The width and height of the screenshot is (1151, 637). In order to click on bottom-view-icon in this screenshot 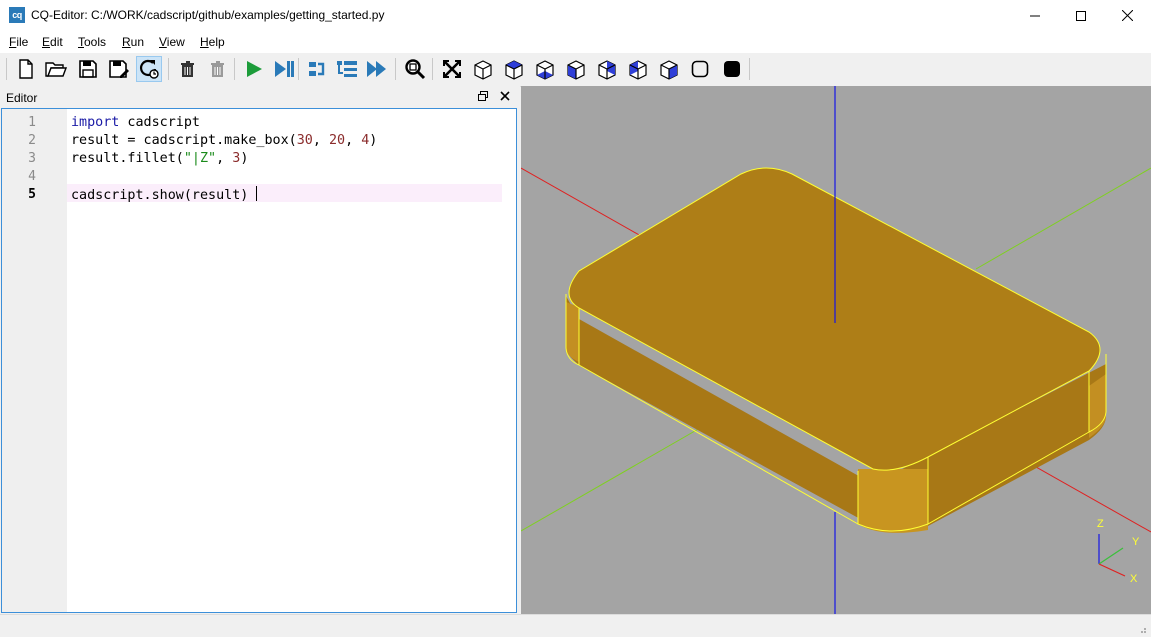, I will do `click(545, 70)`.